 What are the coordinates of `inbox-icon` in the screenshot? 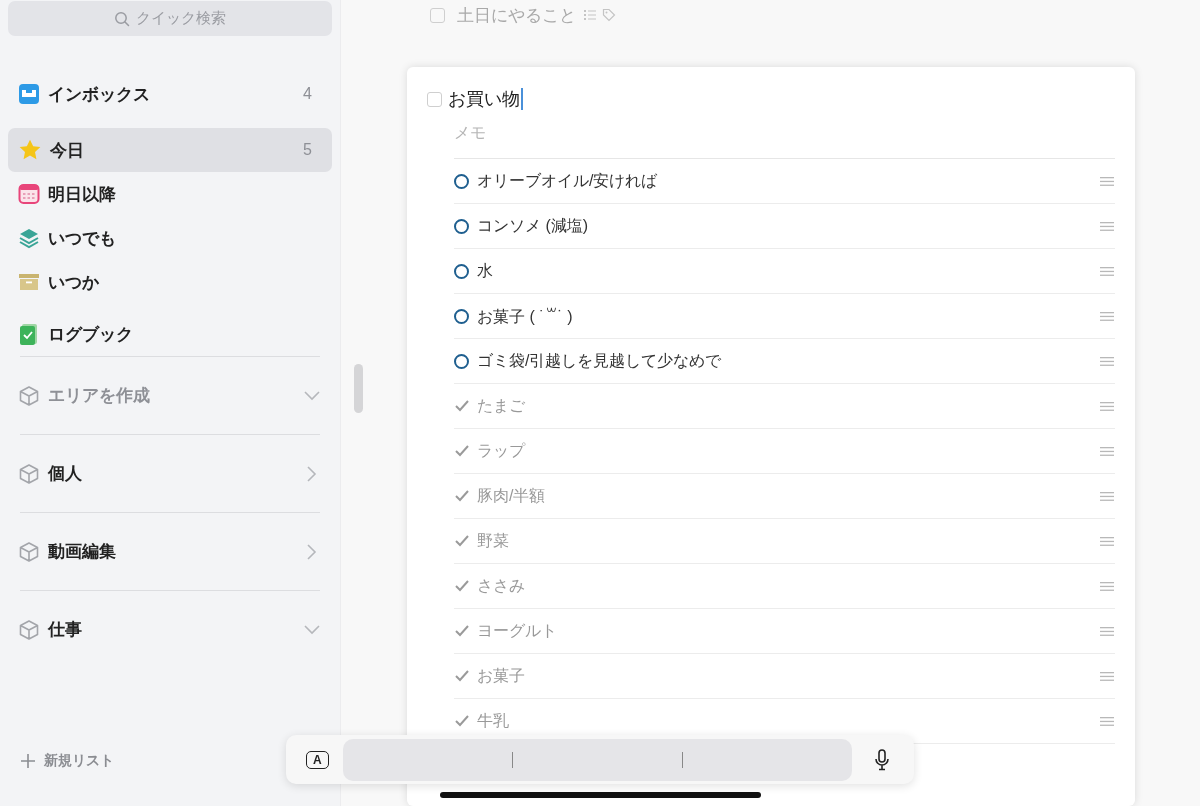 It's located at (29, 94).